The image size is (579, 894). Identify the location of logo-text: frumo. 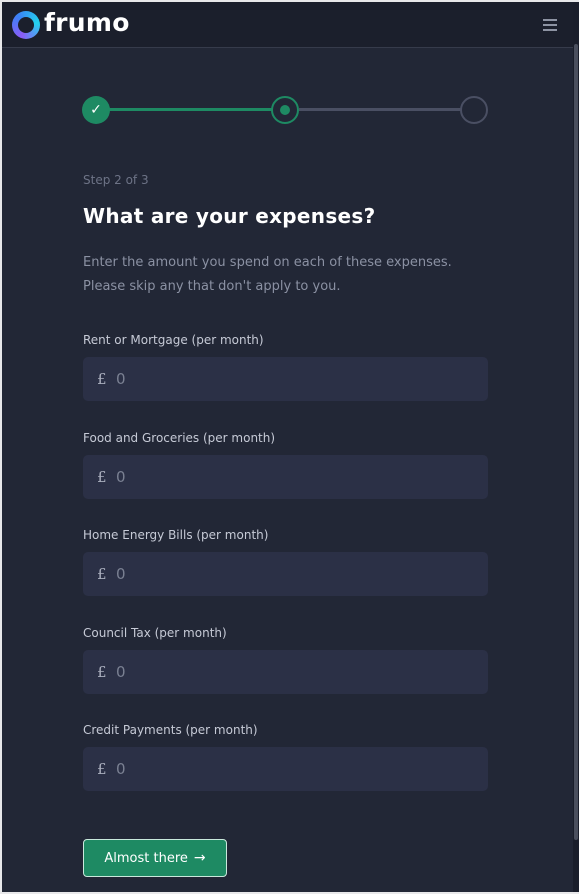
(87, 22).